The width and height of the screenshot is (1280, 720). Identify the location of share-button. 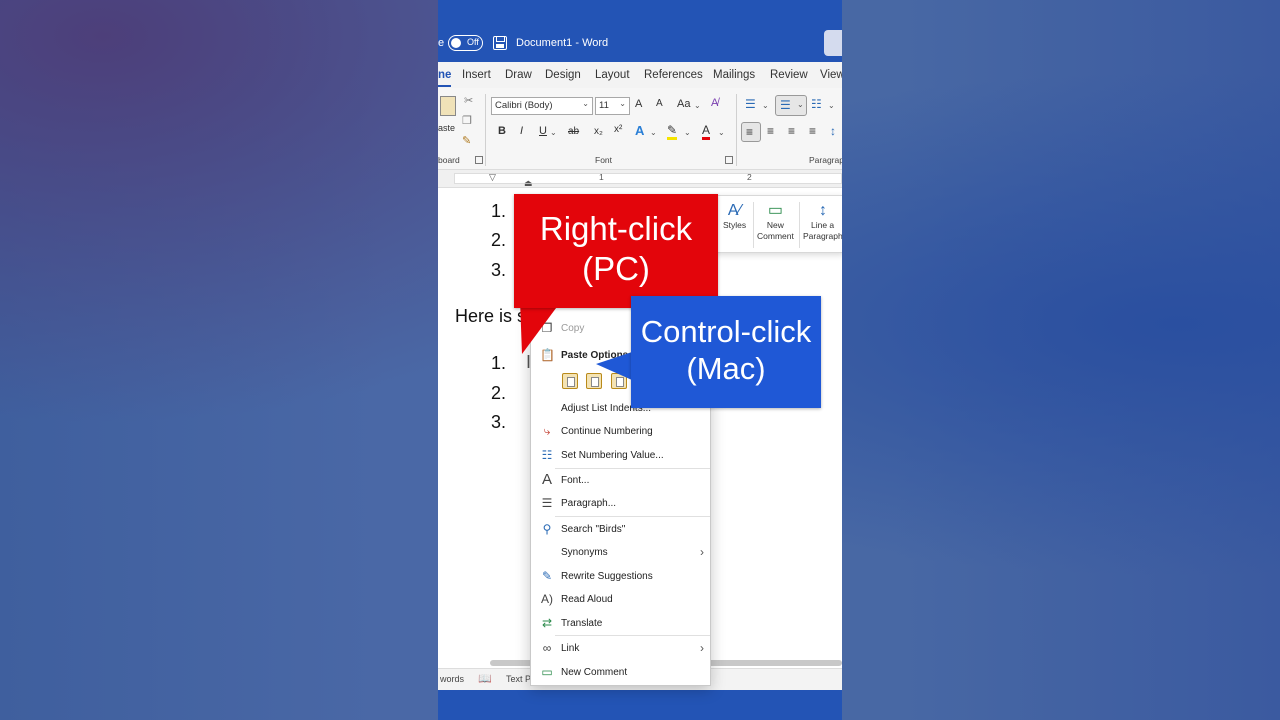
(833, 43).